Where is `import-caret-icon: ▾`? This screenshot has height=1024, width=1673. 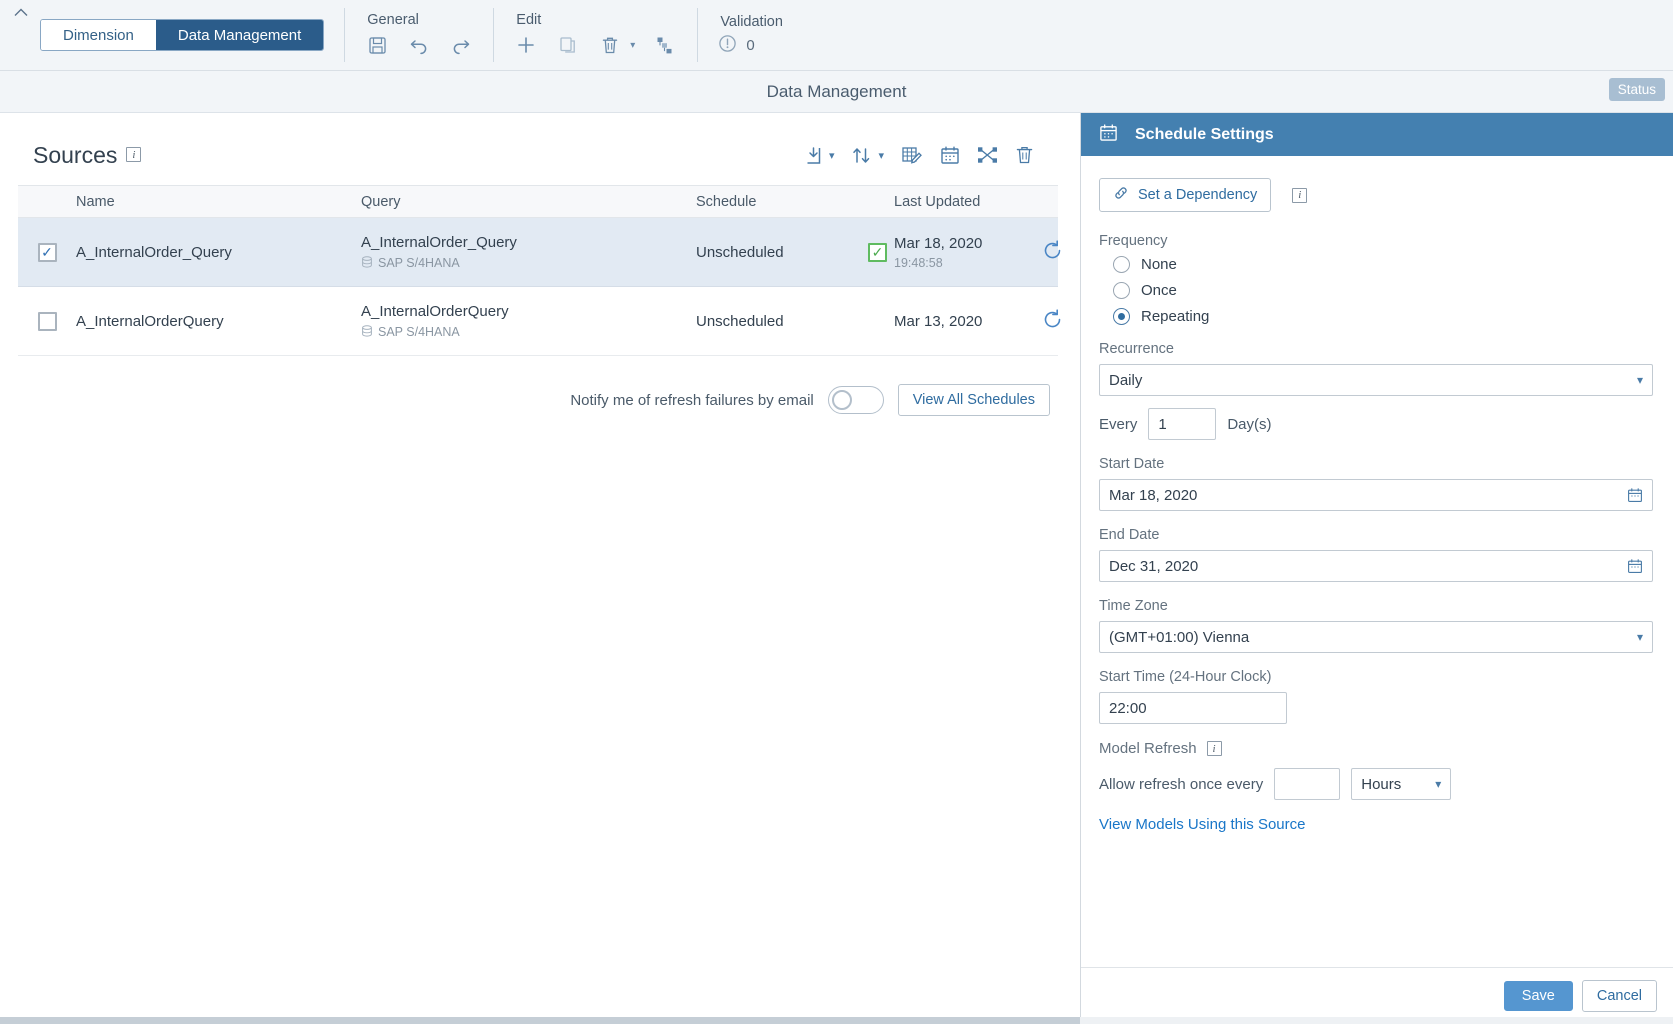
import-caret-icon: ▾ is located at coordinates (832, 155).